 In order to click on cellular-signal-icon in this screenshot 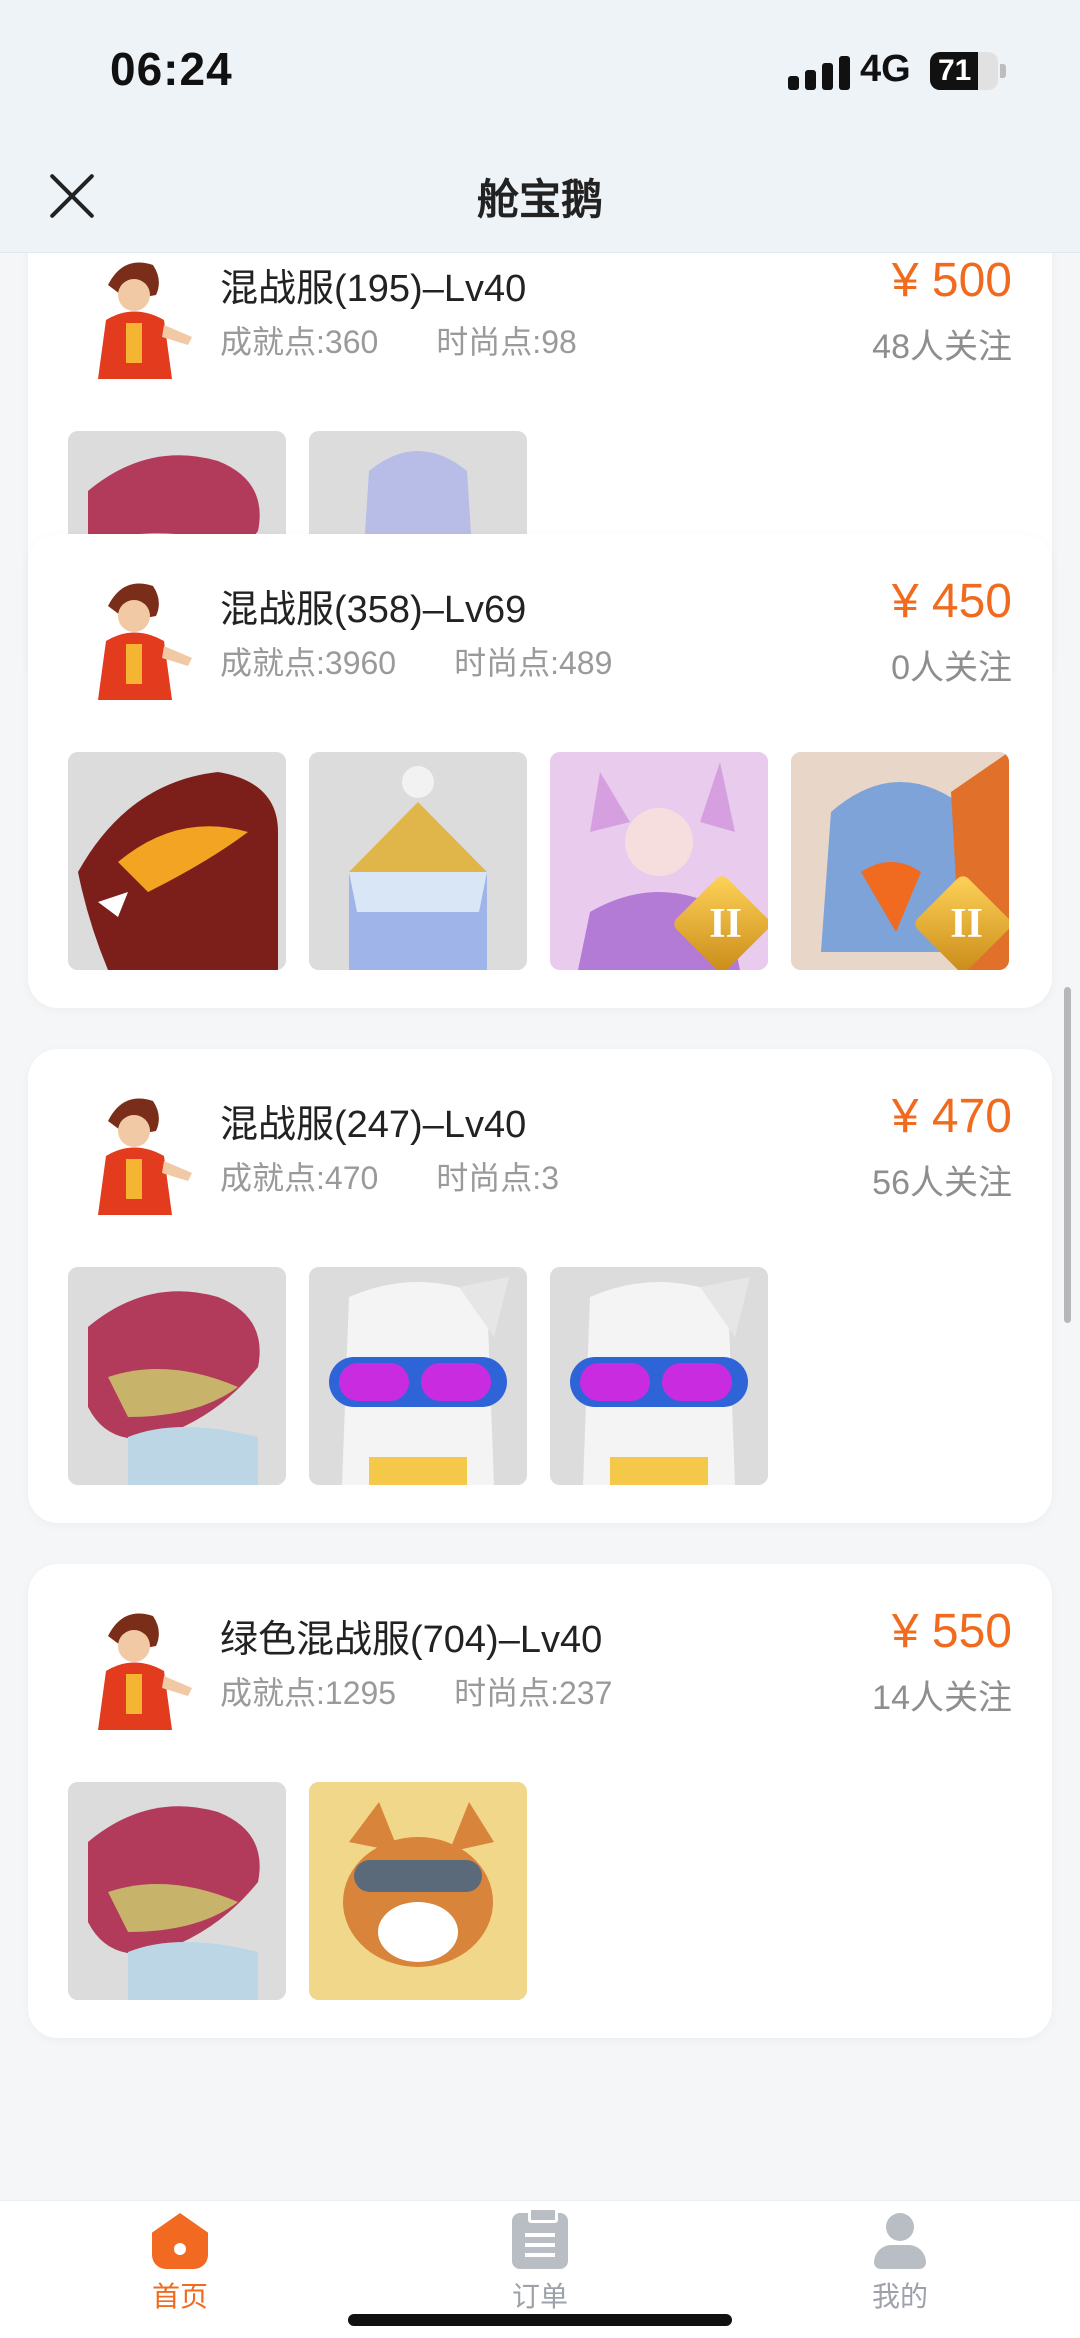, I will do `click(819, 71)`.